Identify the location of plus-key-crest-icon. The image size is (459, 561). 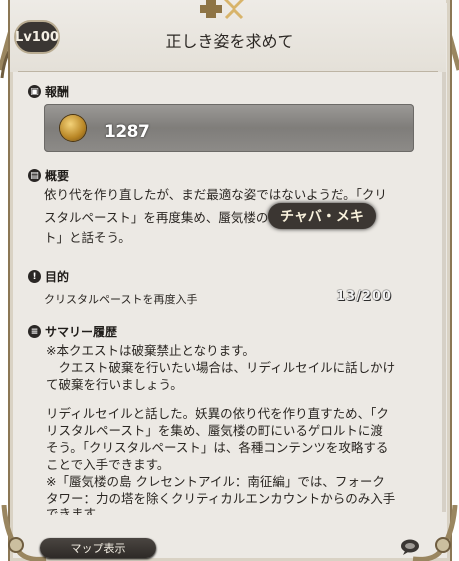
(222, 10).